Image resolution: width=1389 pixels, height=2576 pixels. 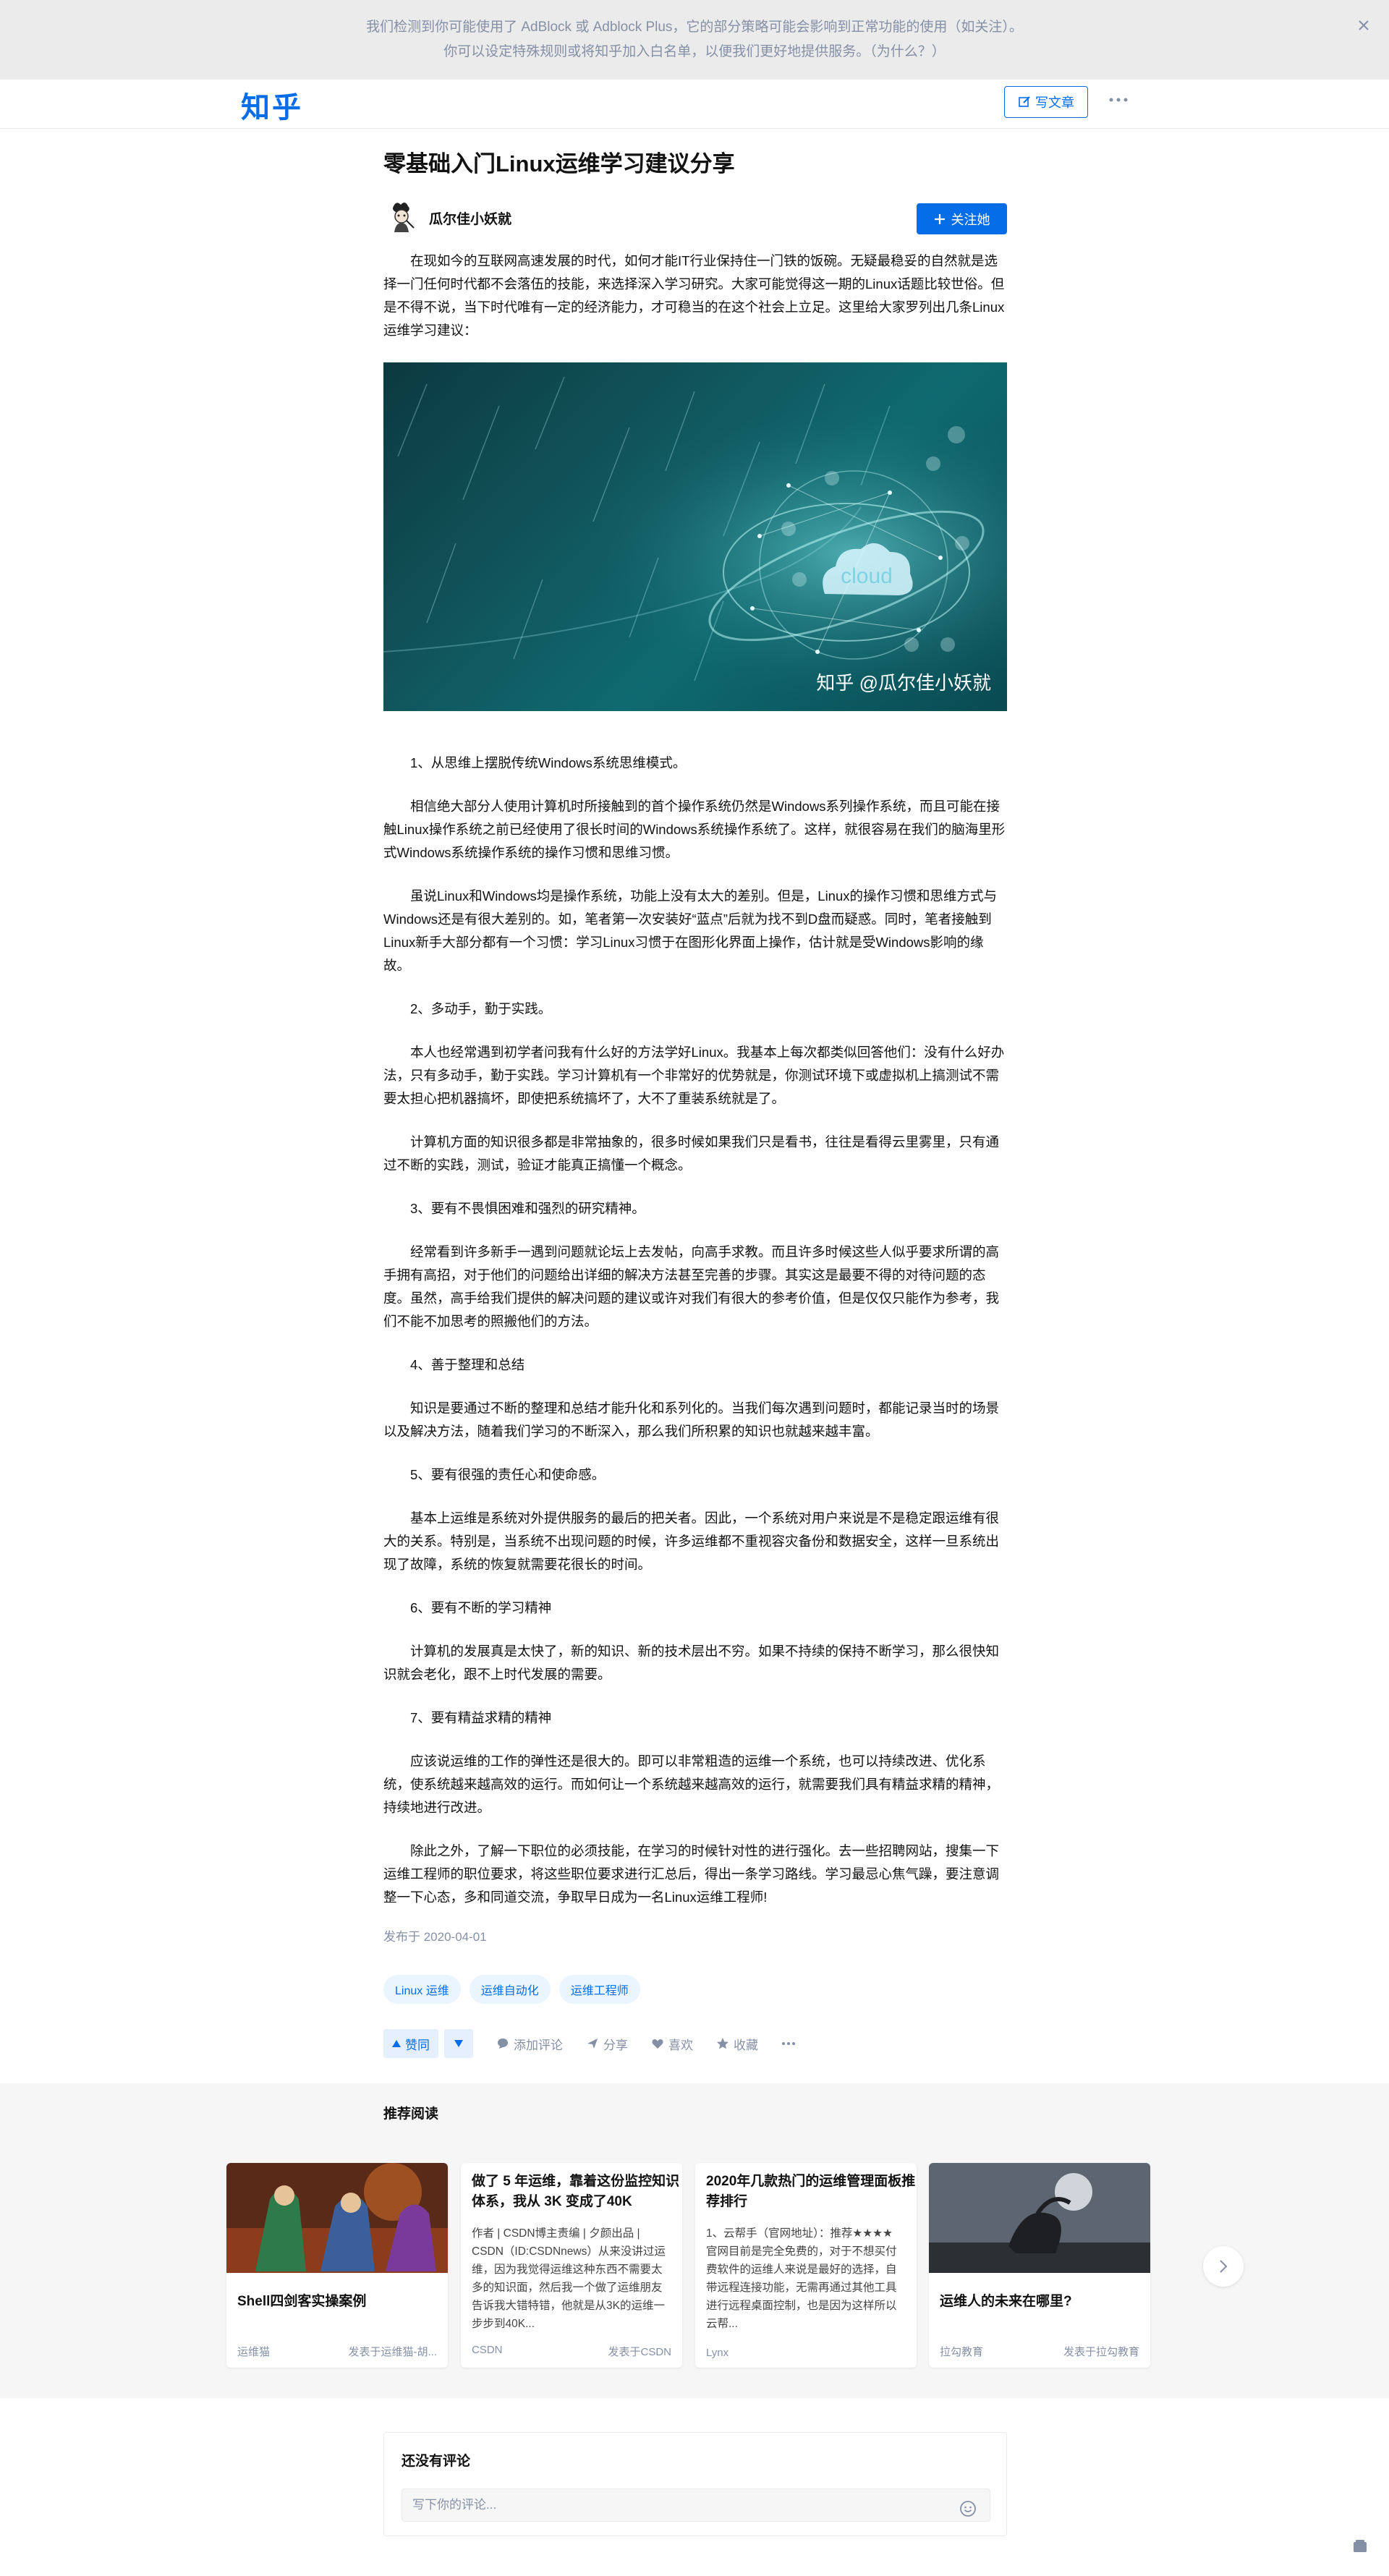 What do you see at coordinates (302, 2301) in the screenshot?
I see `card-title: Shell四剑客实操案例` at bounding box center [302, 2301].